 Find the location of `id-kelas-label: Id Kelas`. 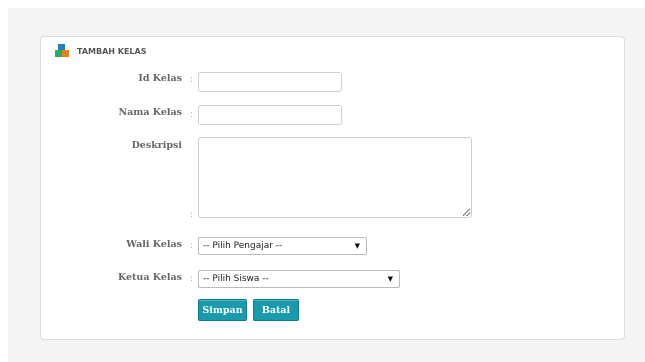

id-kelas-label: Id Kelas is located at coordinates (160, 78).